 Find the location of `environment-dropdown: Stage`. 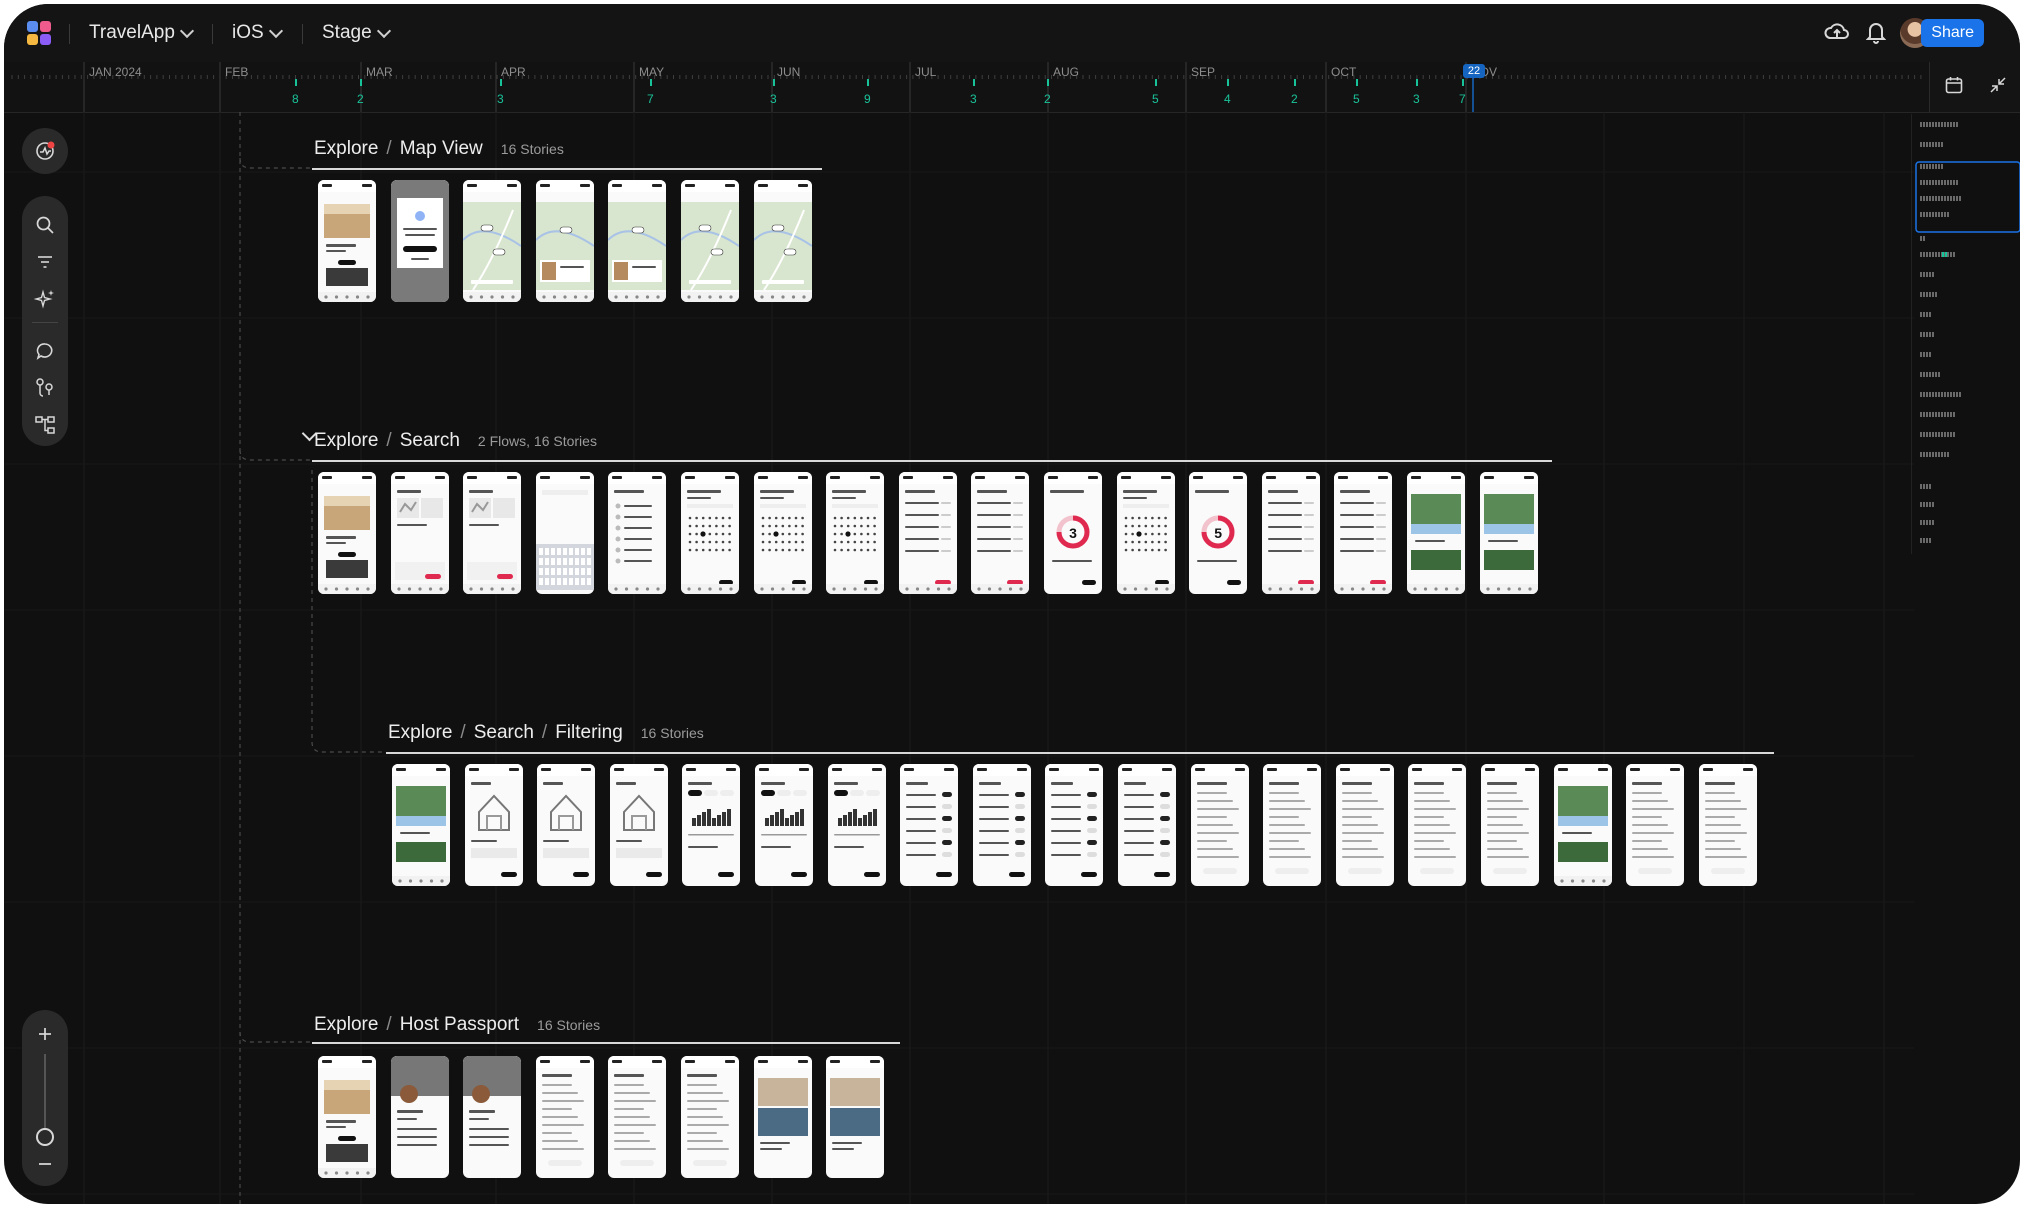

environment-dropdown: Stage is located at coordinates (356, 33).